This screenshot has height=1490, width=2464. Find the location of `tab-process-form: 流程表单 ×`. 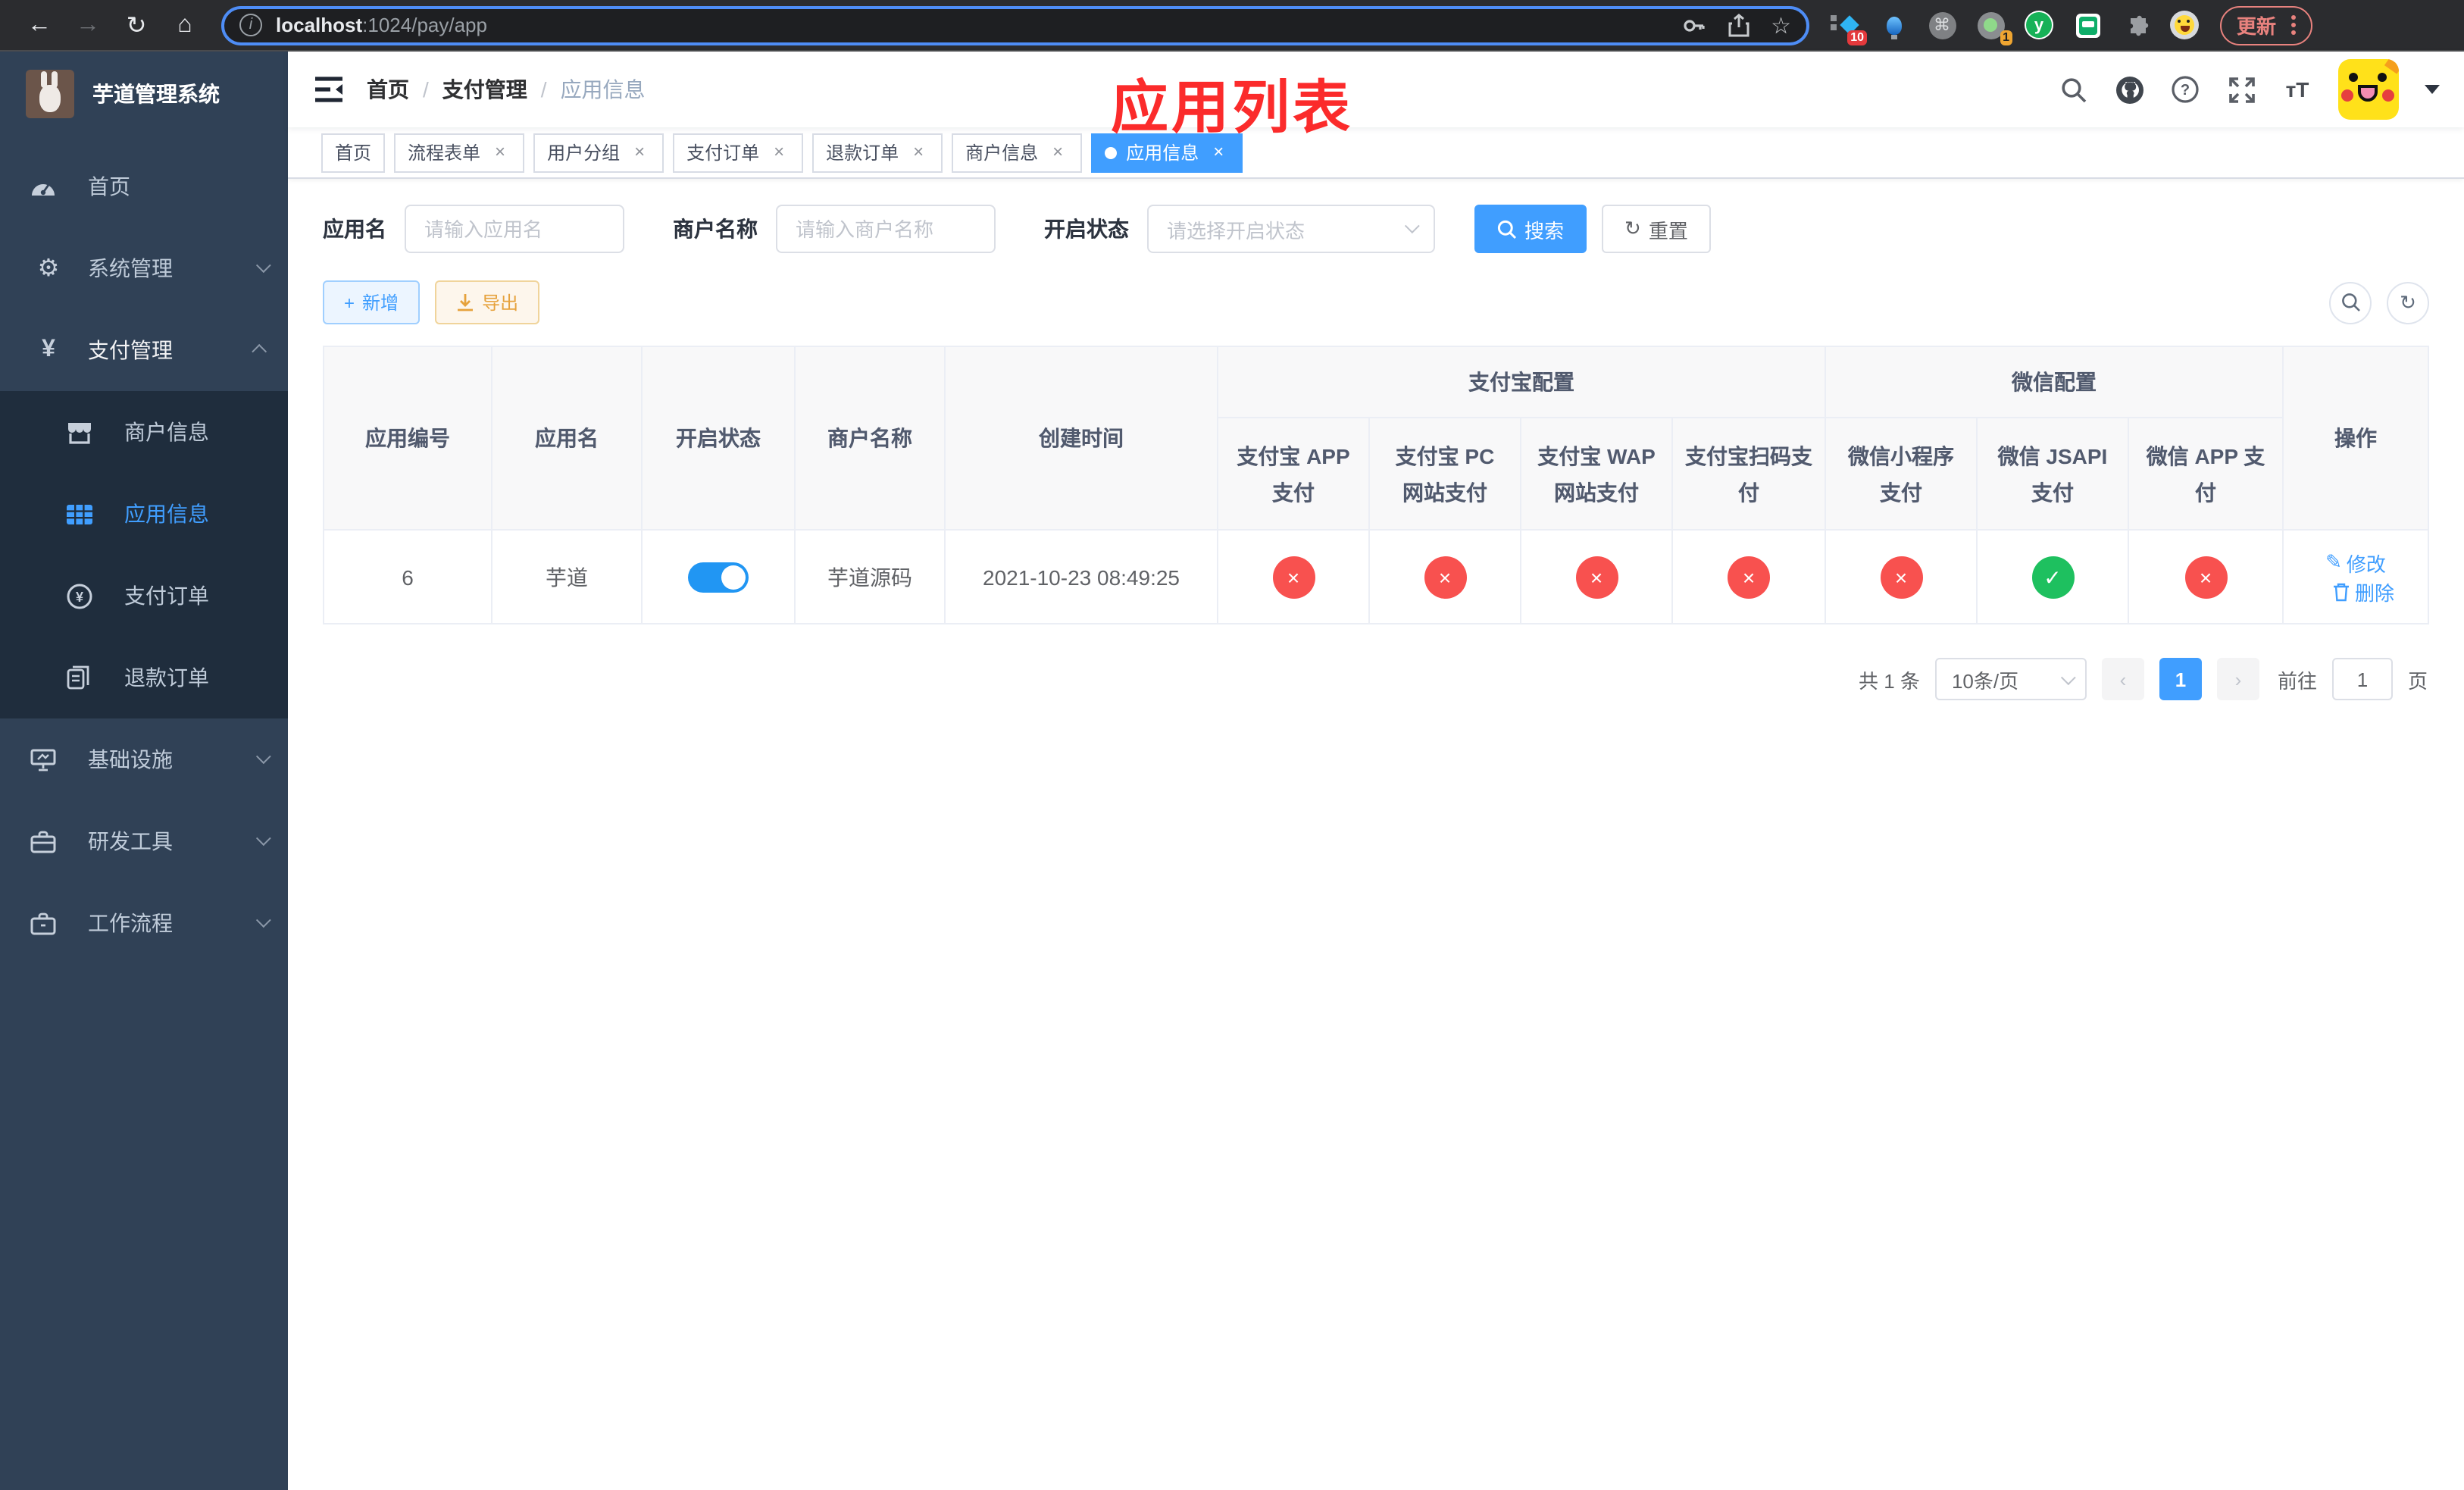

tab-process-form: 流程表单 × is located at coordinates (459, 152).